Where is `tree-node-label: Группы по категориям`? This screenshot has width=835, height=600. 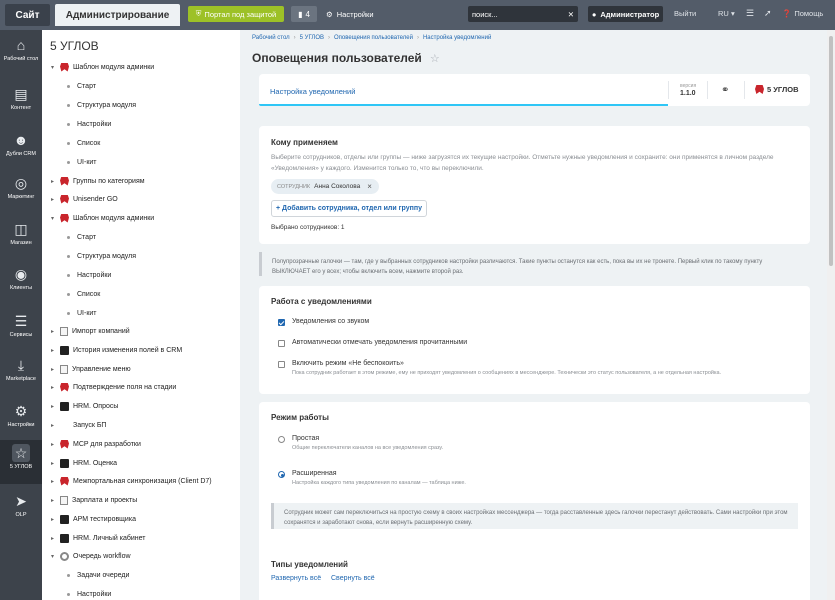
tree-node-label: Группы по категориям is located at coordinates (109, 181).